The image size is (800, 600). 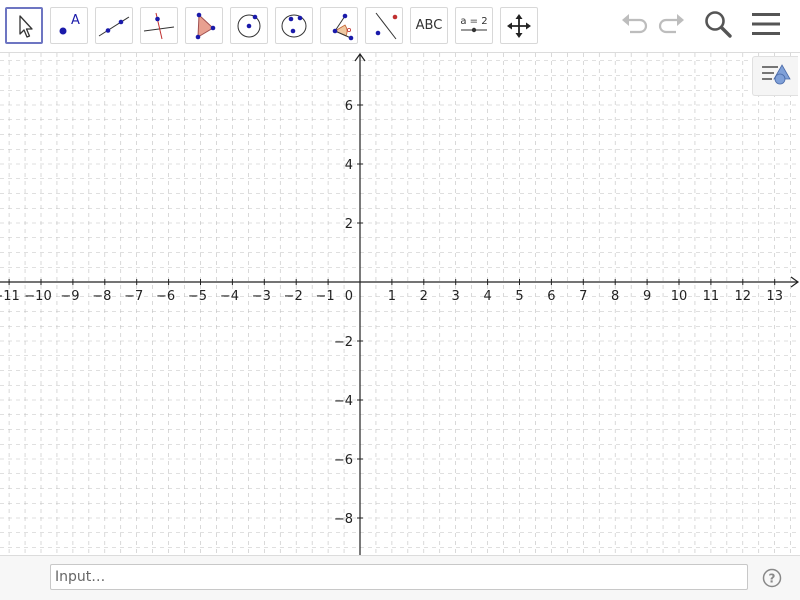 I want to click on move-graphics-view-icon, so click(x=519, y=26).